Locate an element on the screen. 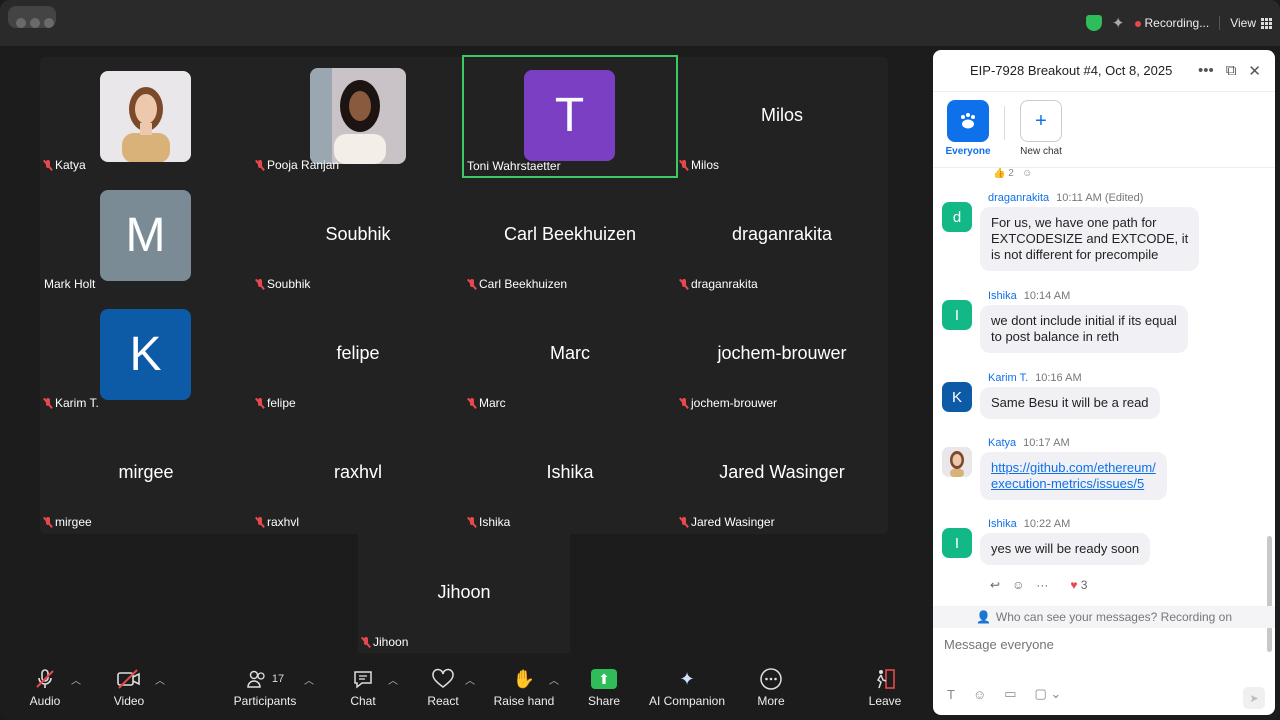 This screenshot has height=720, width=1280. participant-photo is located at coordinates (358, 116).